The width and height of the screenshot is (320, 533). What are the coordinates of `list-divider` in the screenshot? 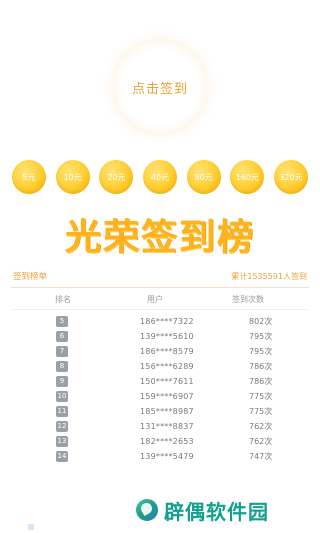 It's located at (160, 309).